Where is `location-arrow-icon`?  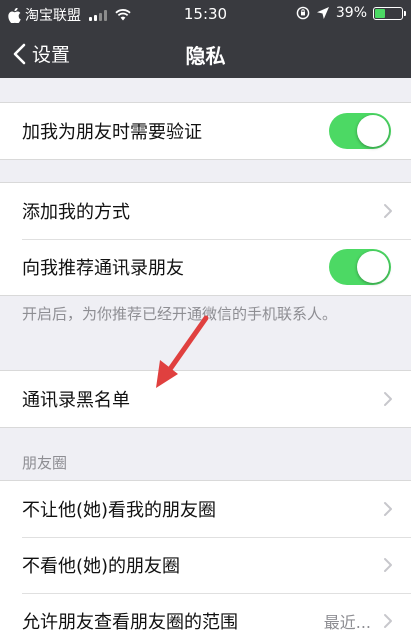
location-arrow-icon is located at coordinates (322, 13).